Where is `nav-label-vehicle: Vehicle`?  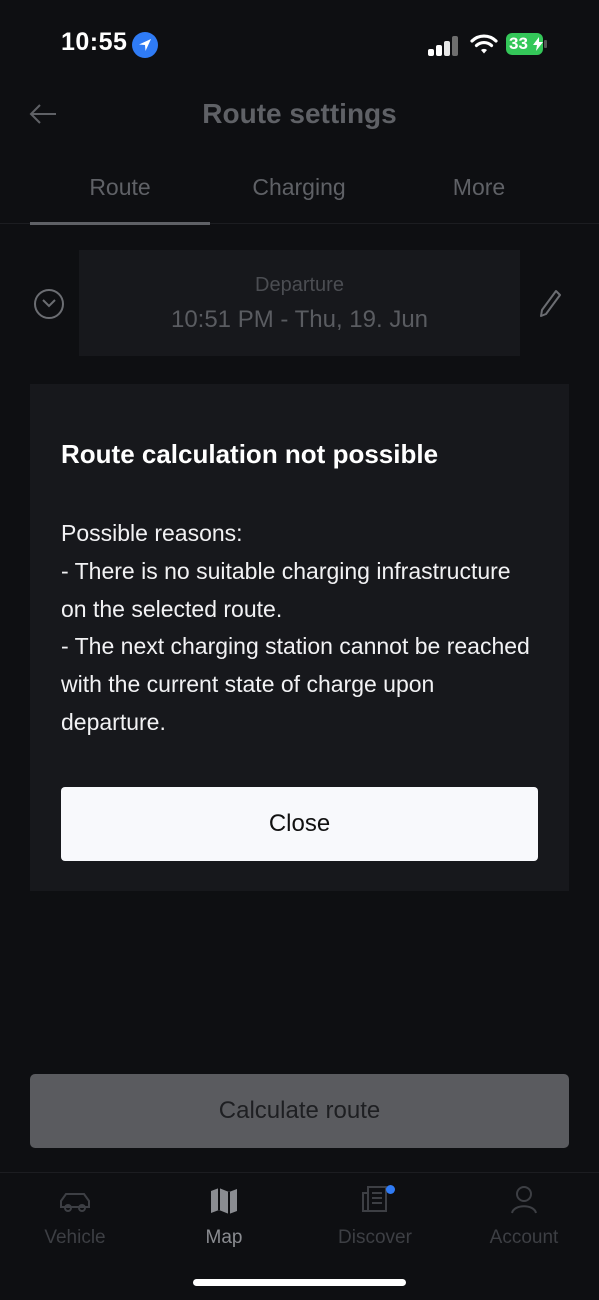 nav-label-vehicle: Vehicle is located at coordinates (75, 1237).